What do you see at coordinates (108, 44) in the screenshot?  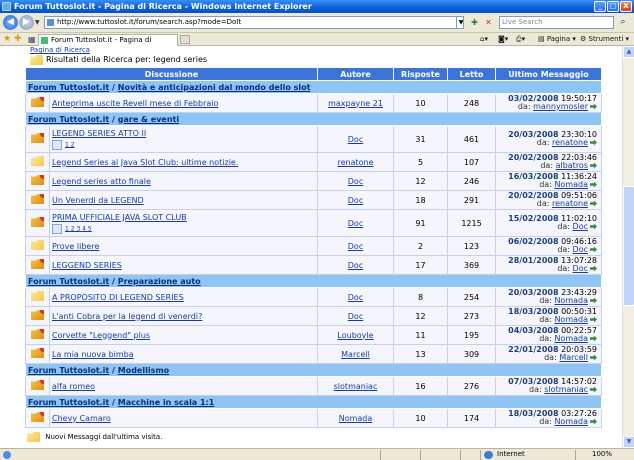 I see `tab-active: Forum Tuttoslot.it - Pagina di Ricerca` at bounding box center [108, 44].